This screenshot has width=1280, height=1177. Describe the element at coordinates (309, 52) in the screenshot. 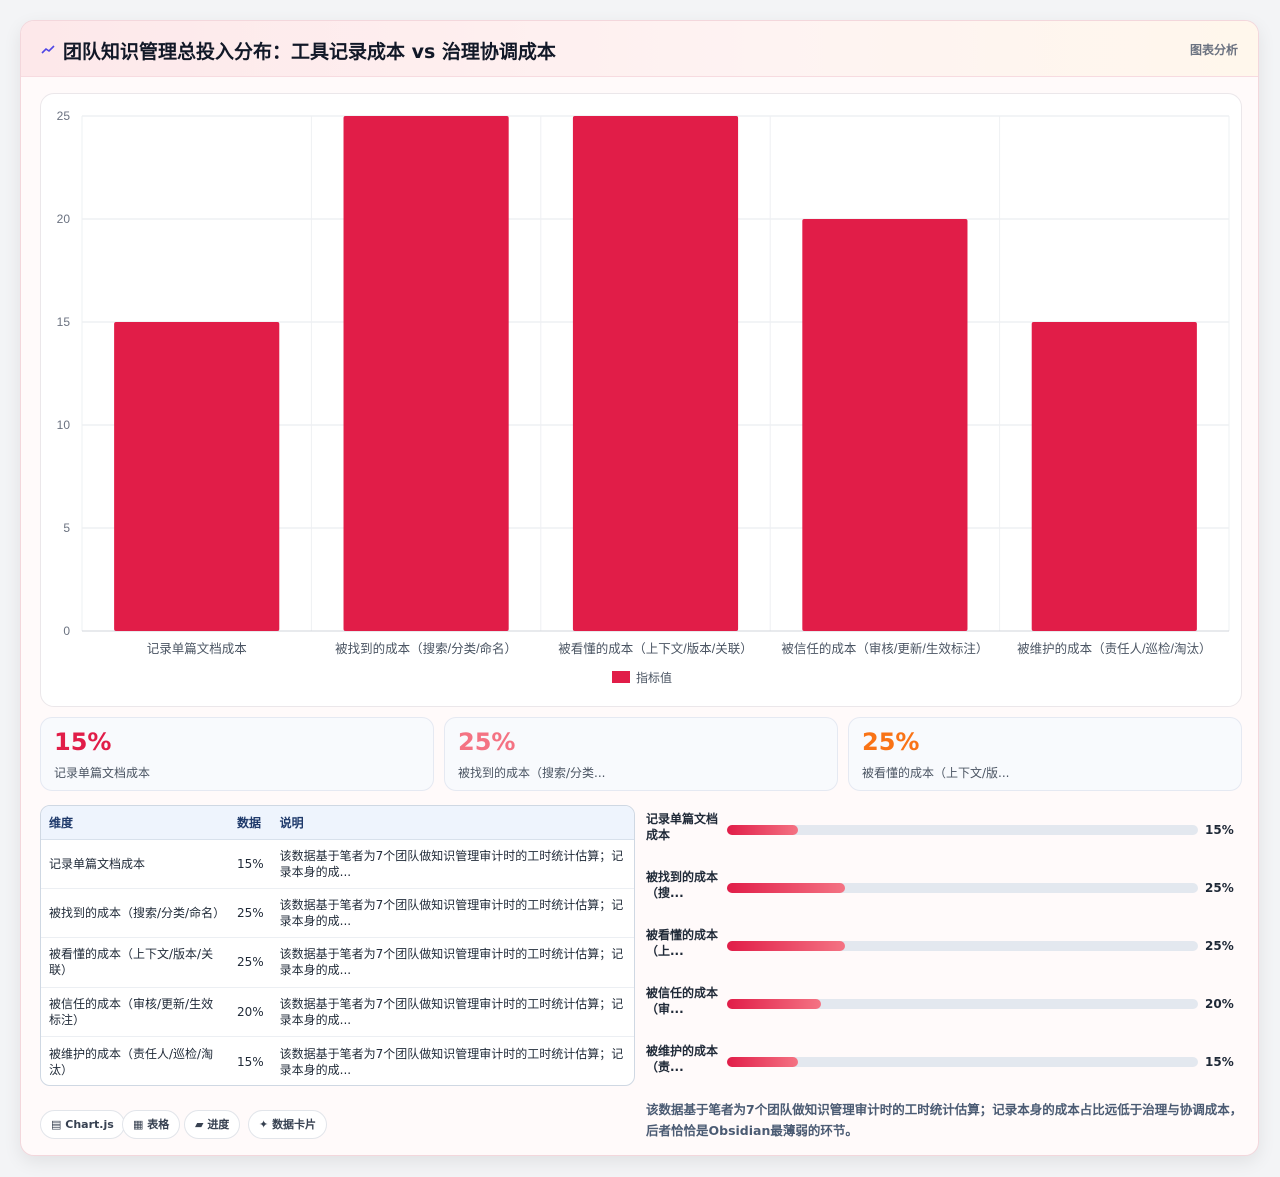

I see `chart-title: 团队知识管理总投入分布：工具记录成本 vs 治理协调成本` at that location.